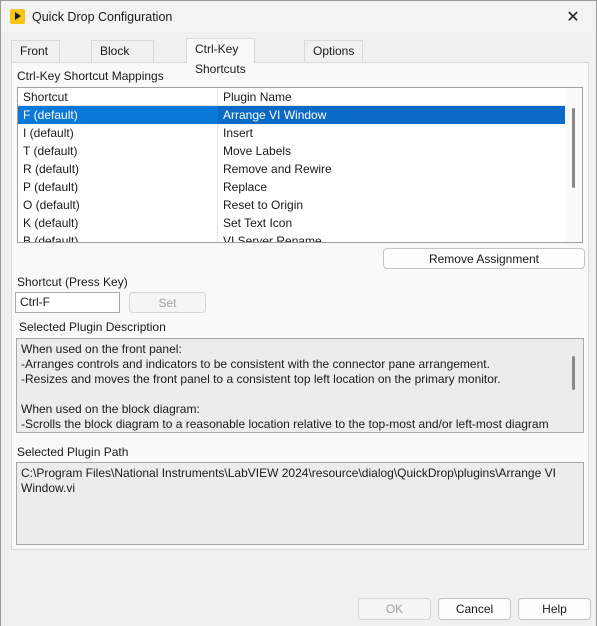 This screenshot has width=597, height=626. I want to click on mapping-row: I (default) Insert, so click(292, 133).